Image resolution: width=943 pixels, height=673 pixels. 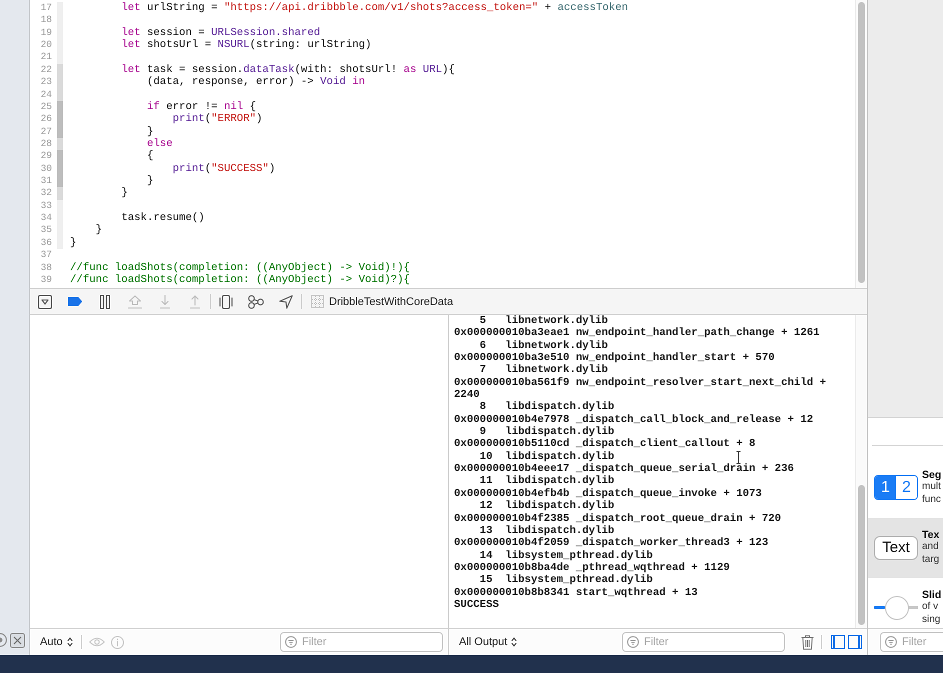 What do you see at coordinates (46, 193) in the screenshot?
I see `line-number: 32` at bounding box center [46, 193].